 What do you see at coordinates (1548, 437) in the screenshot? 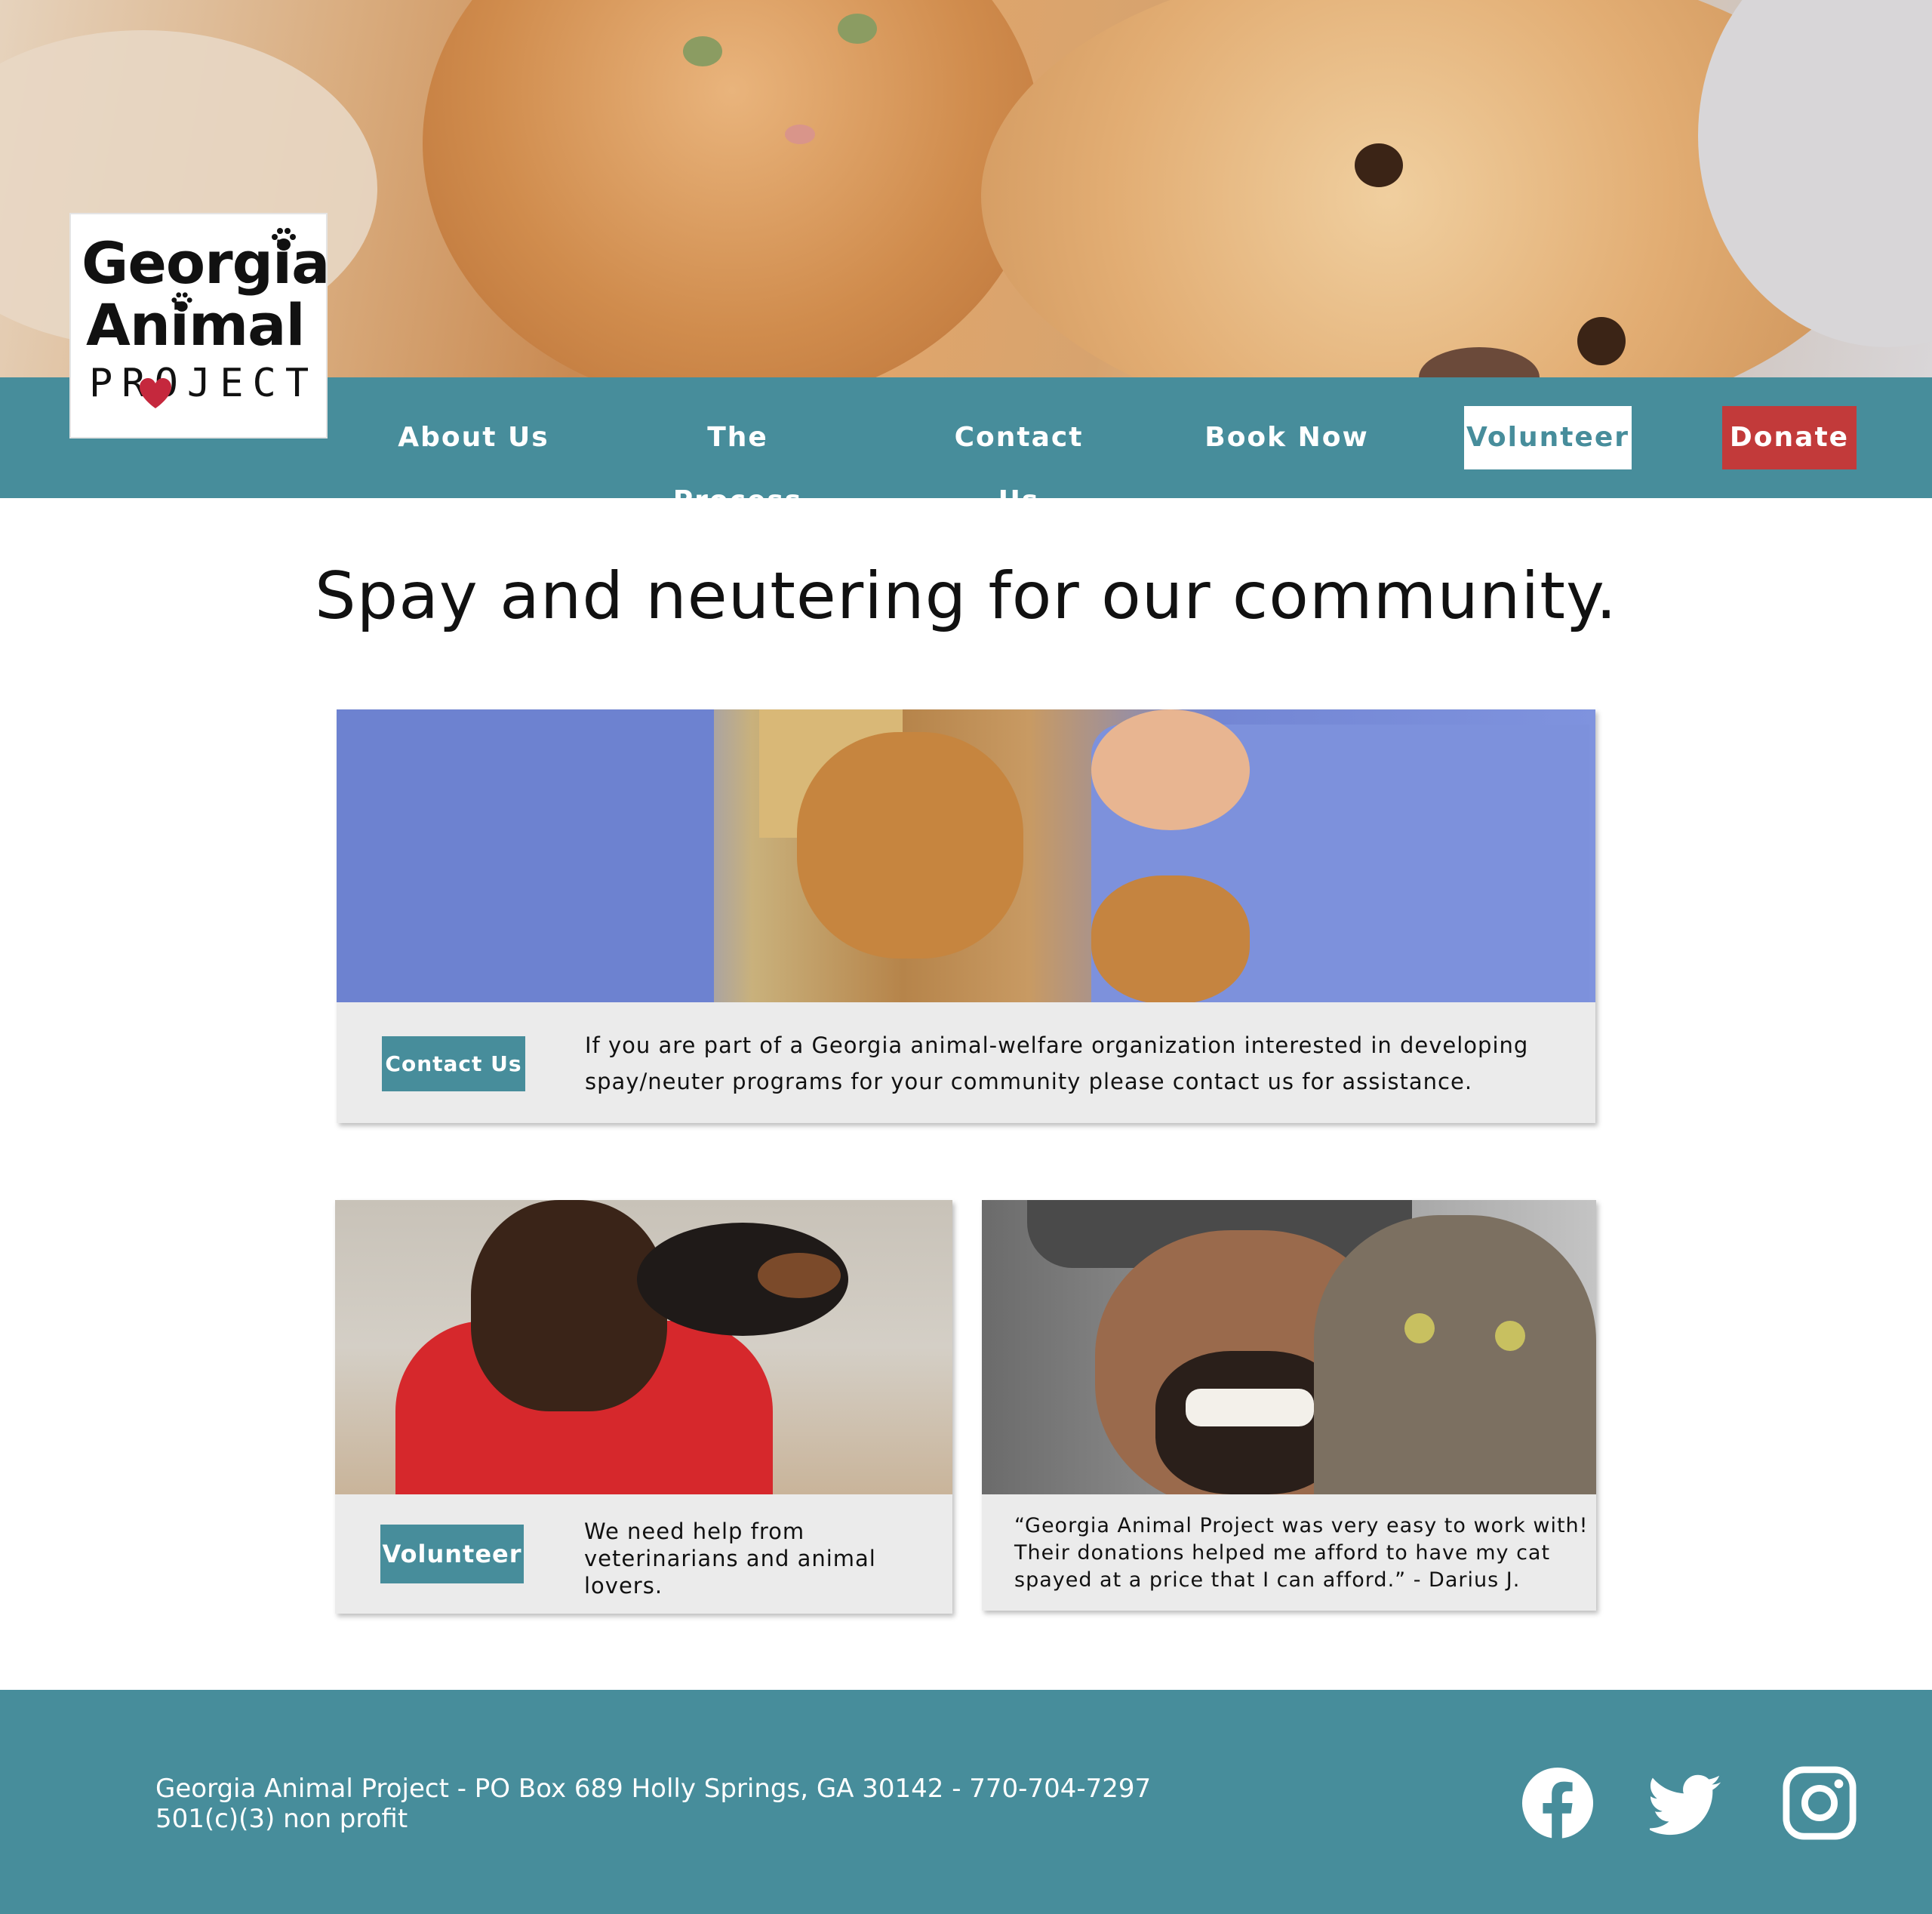
I see `nav-volunteer-button: Volunteer` at bounding box center [1548, 437].